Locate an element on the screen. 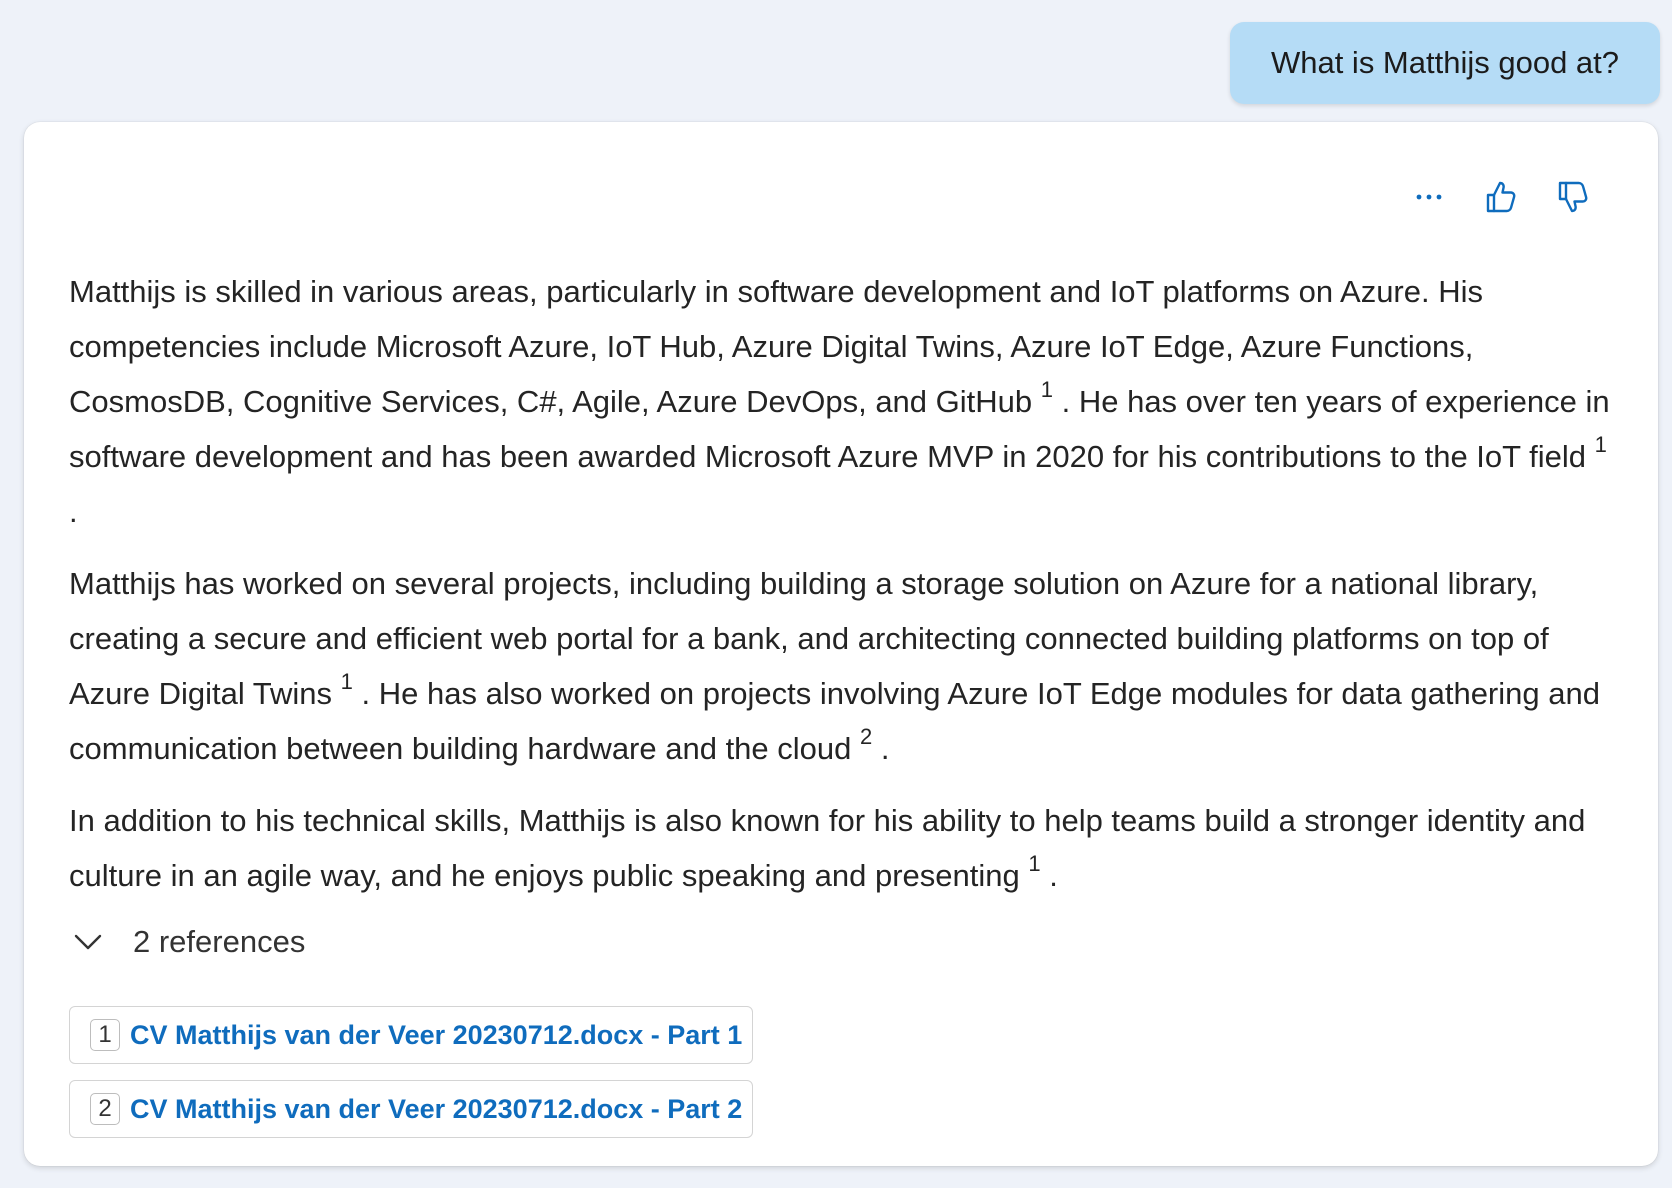 This screenshot has width=1672, height=1188. more-horizontal-icon is located at coordinates (1429, 197).